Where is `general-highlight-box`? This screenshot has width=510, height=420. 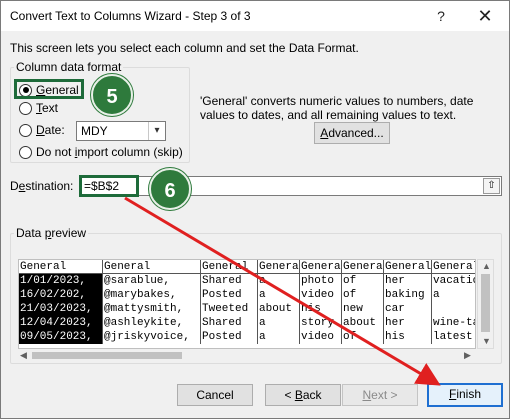 general-highlight-box is located at coordinates (49, 89).